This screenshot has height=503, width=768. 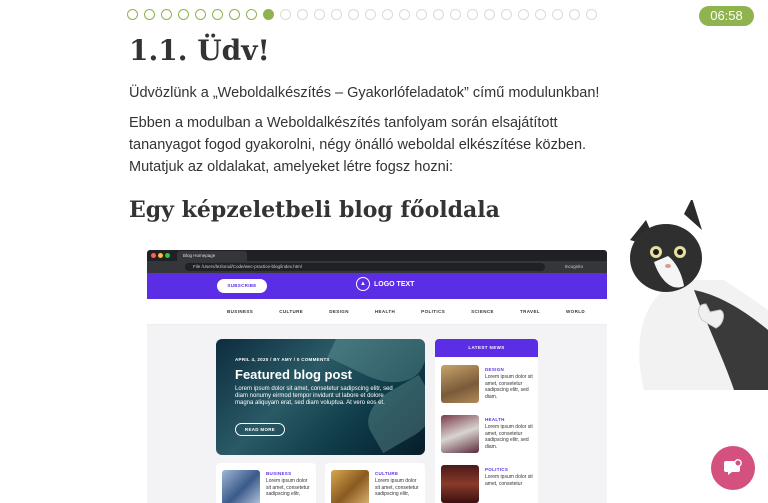 I want to click on category-nav-item: CULTURE, so click(x=291, y=311).